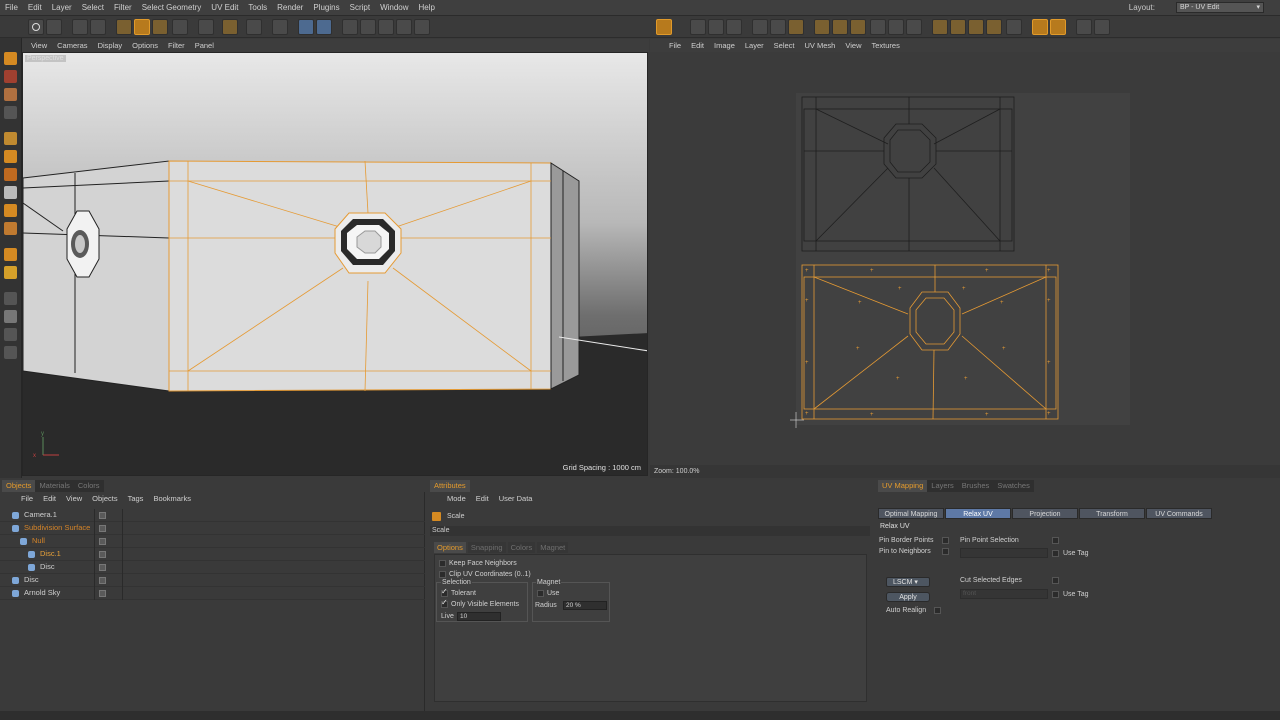 The image size is (1280, 720). I want to click on layer-icon, so click(10, 352).